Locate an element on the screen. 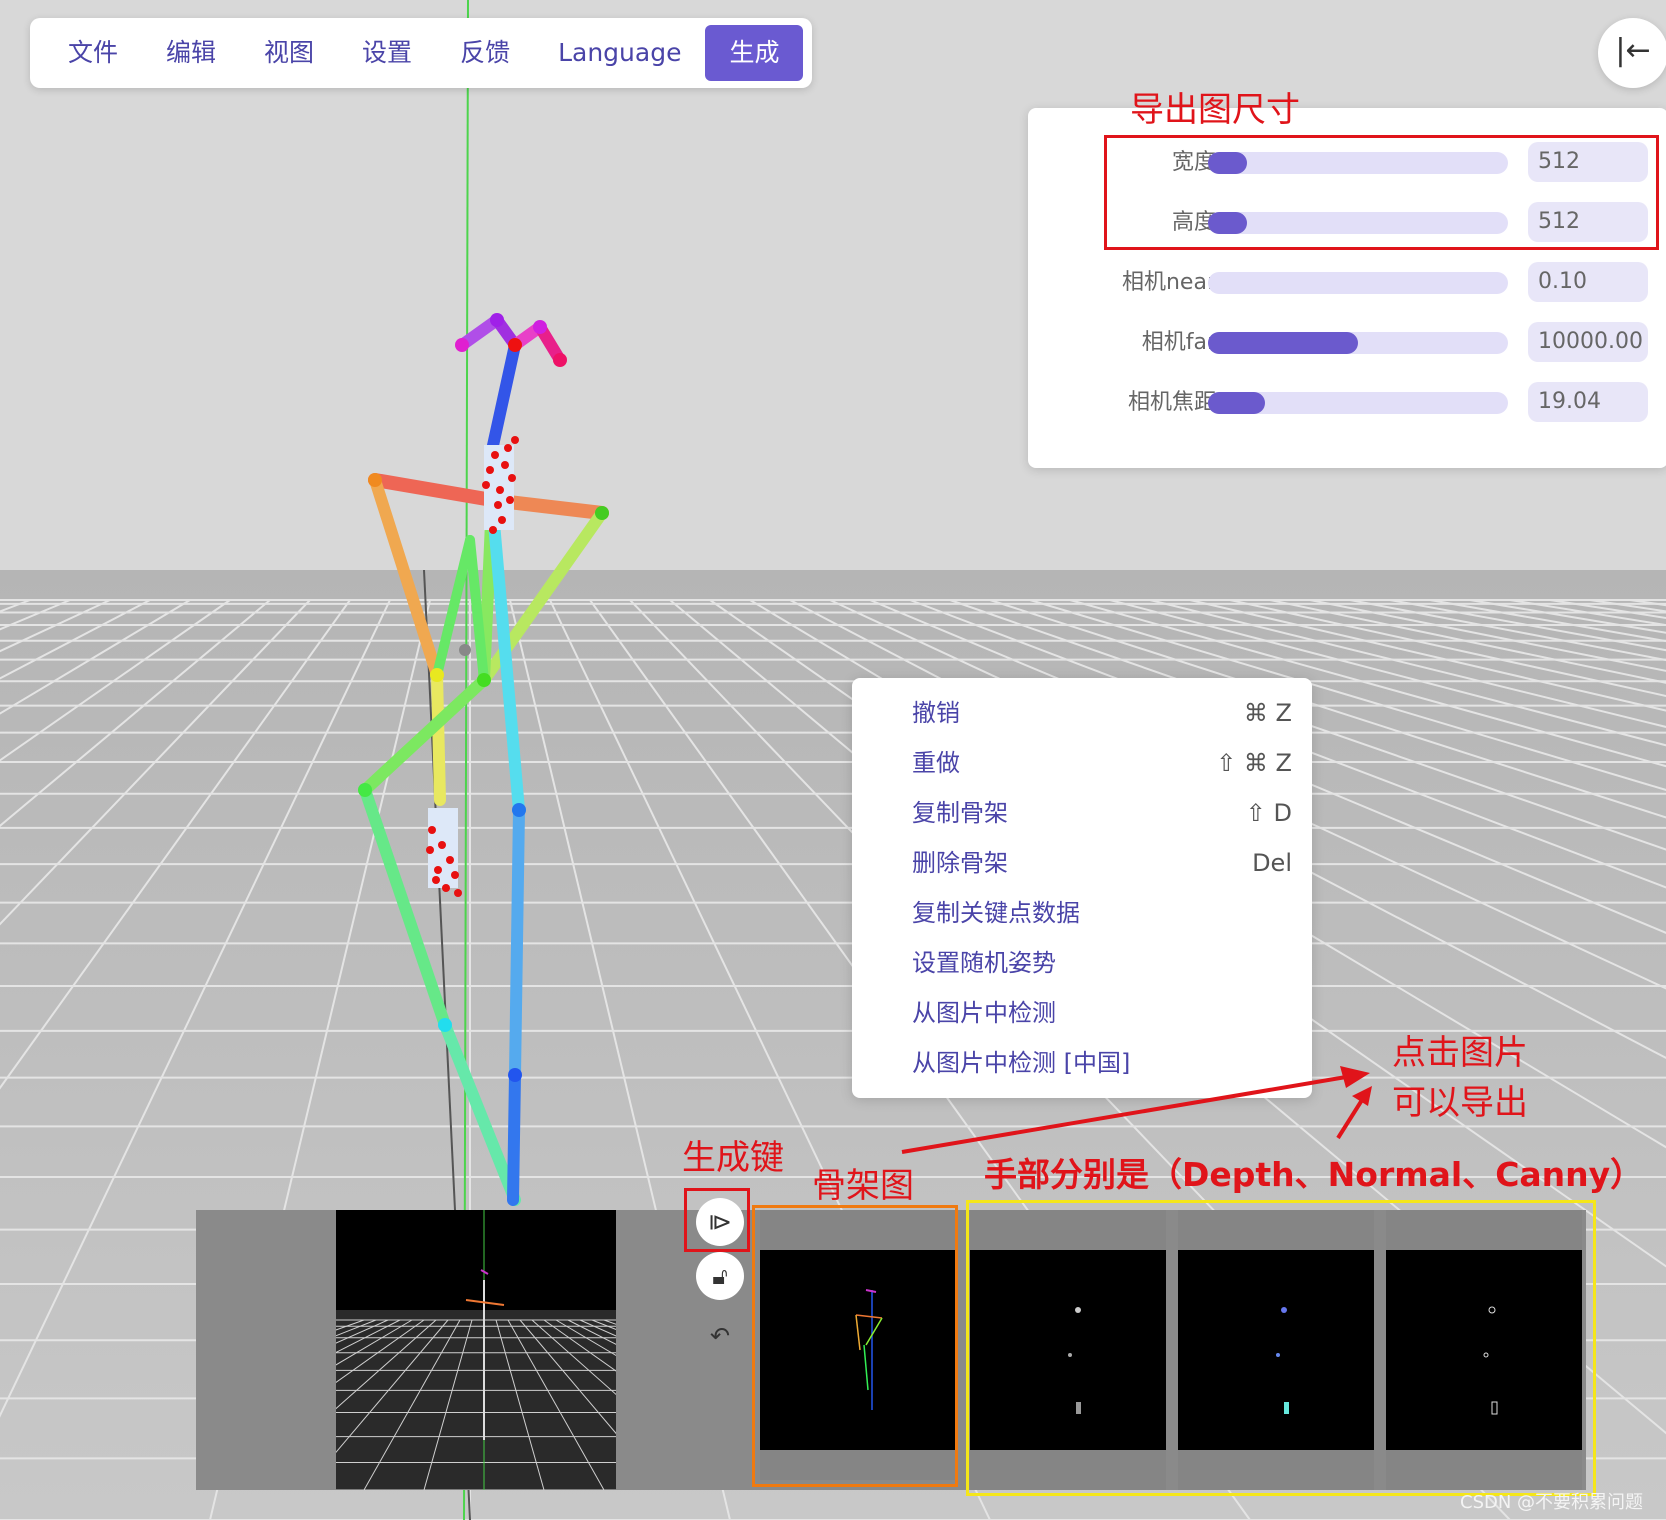 This screenshot has width=1666, height=1520. context-menu-item: 删除骨架 Del is located at coordinates (1082, 863).